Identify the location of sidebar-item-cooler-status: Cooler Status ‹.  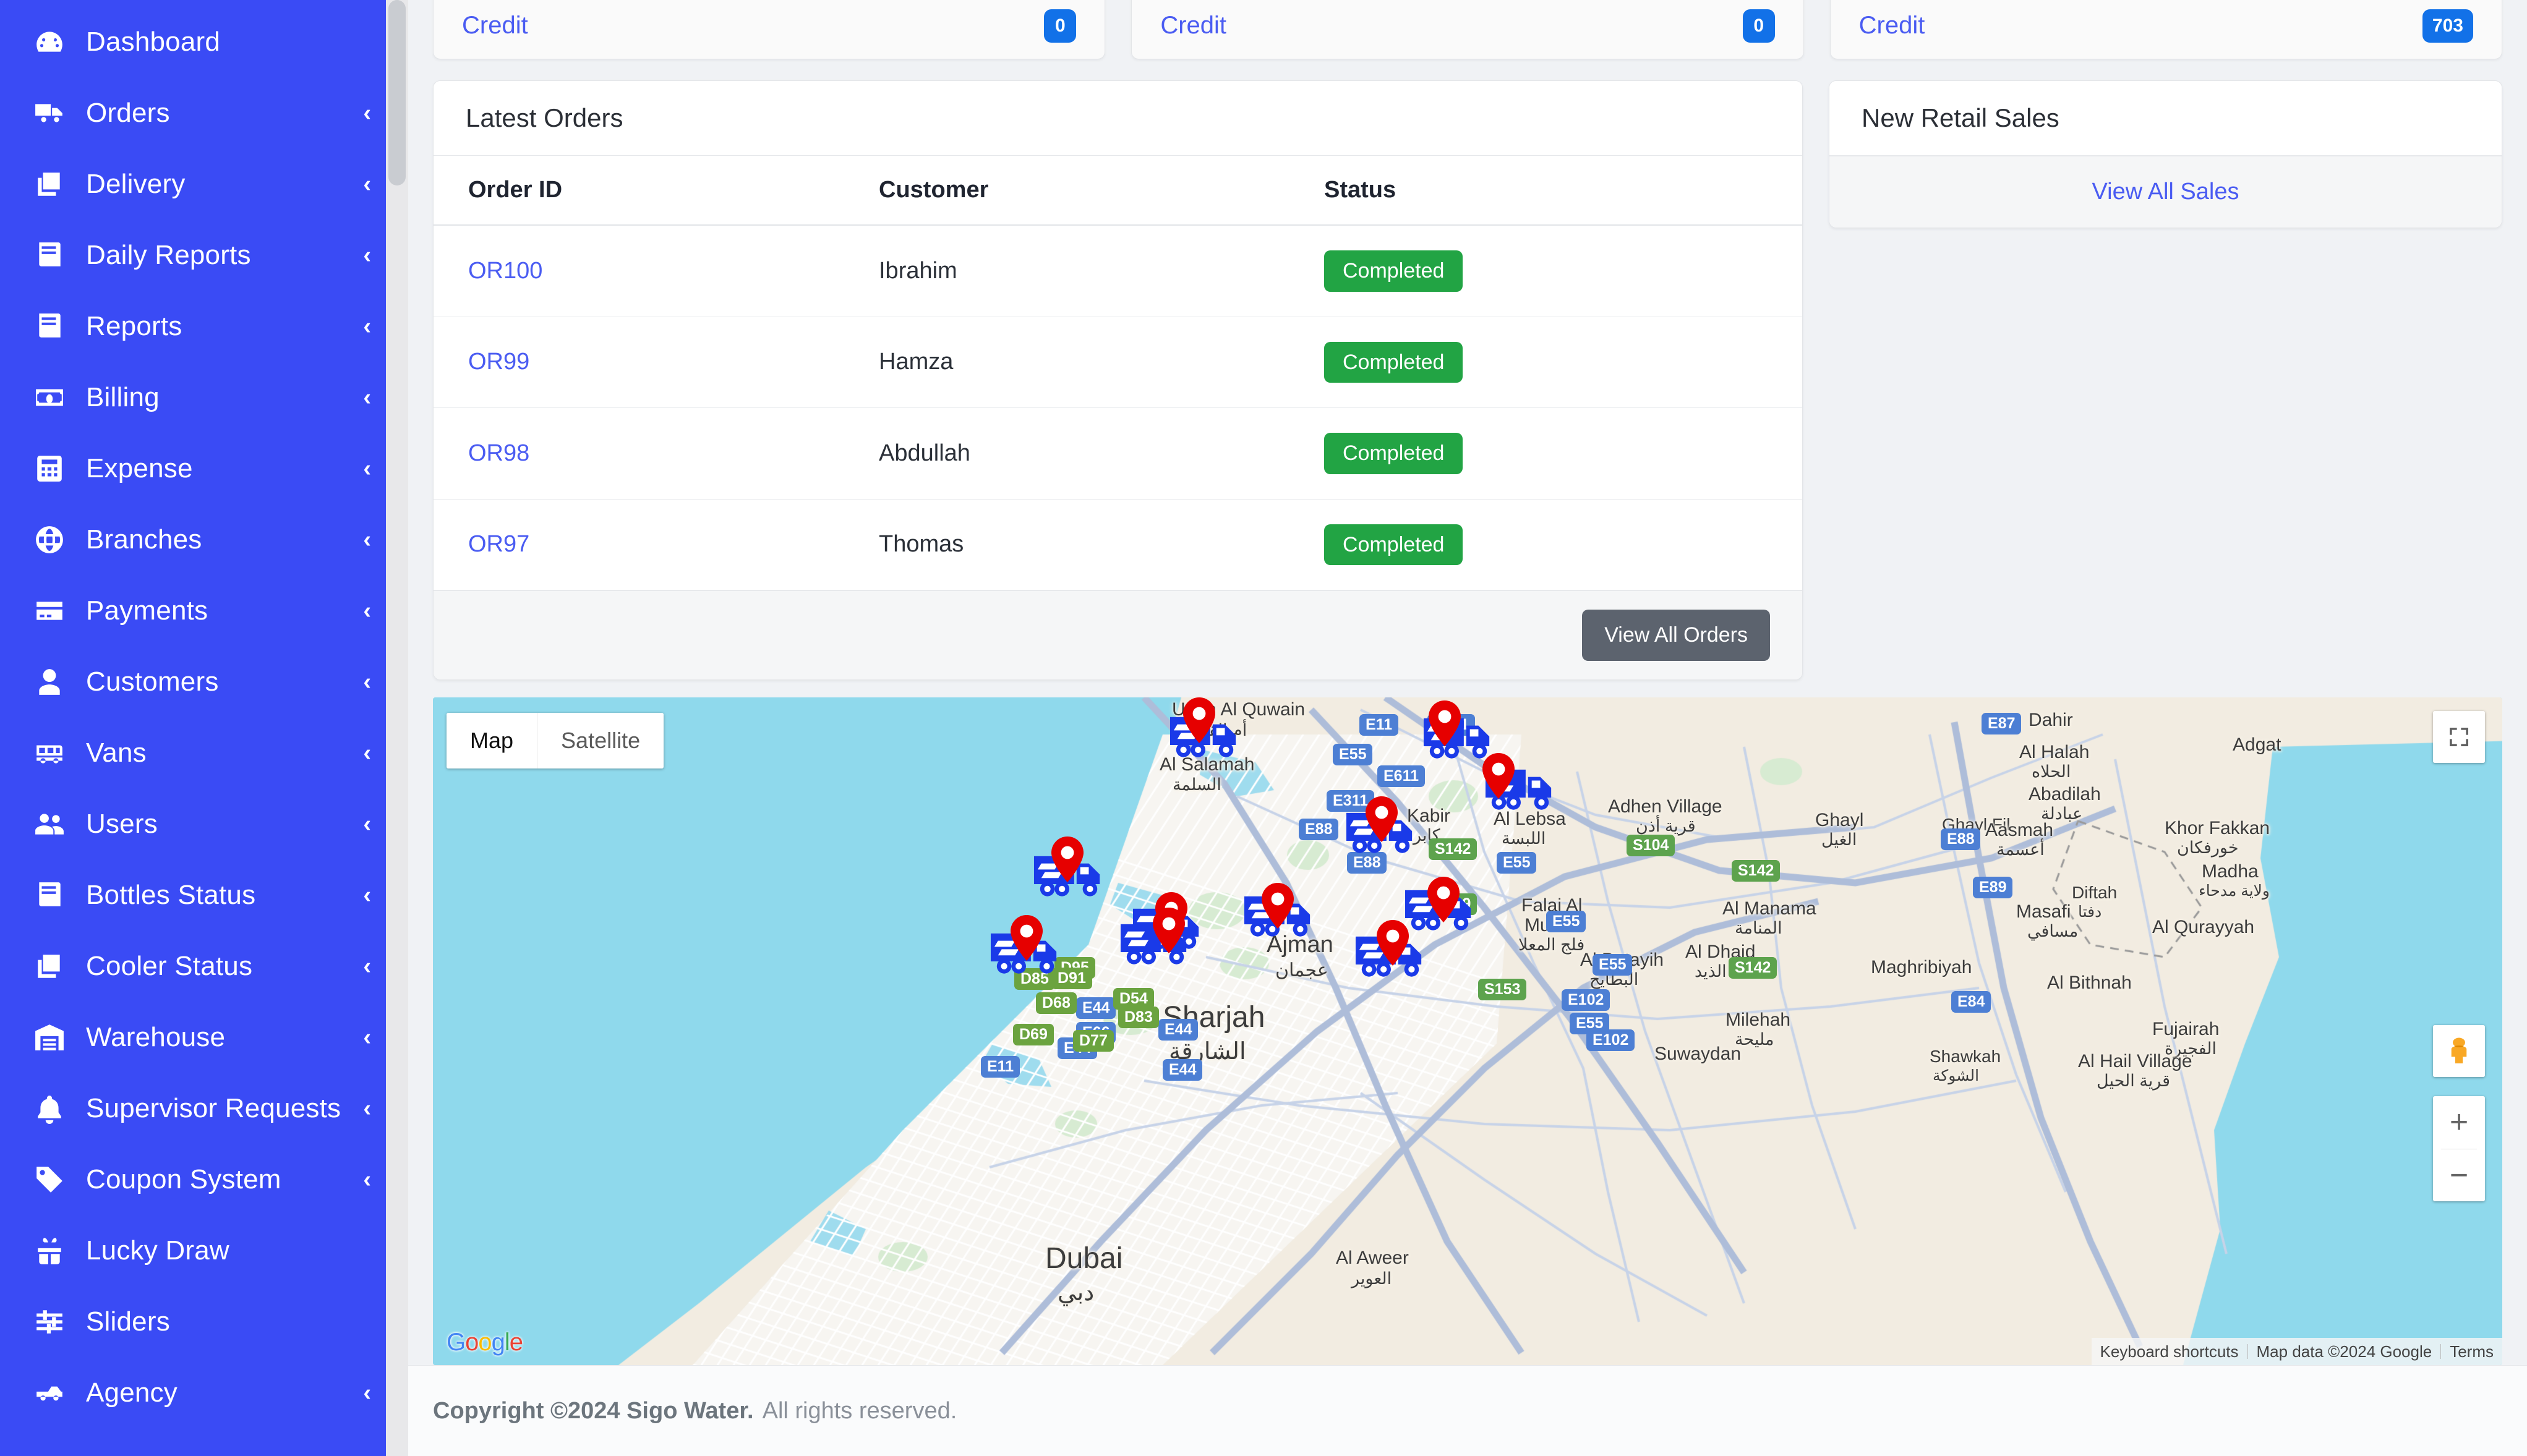
(204, 966).